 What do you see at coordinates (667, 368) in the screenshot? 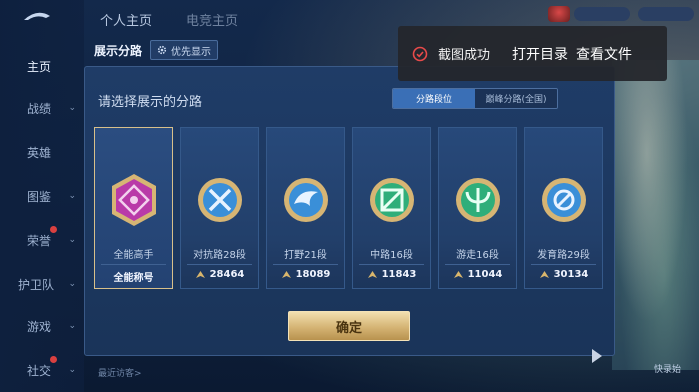
I see `quick-record-label: 快录始` at bounding box center [667, 368].